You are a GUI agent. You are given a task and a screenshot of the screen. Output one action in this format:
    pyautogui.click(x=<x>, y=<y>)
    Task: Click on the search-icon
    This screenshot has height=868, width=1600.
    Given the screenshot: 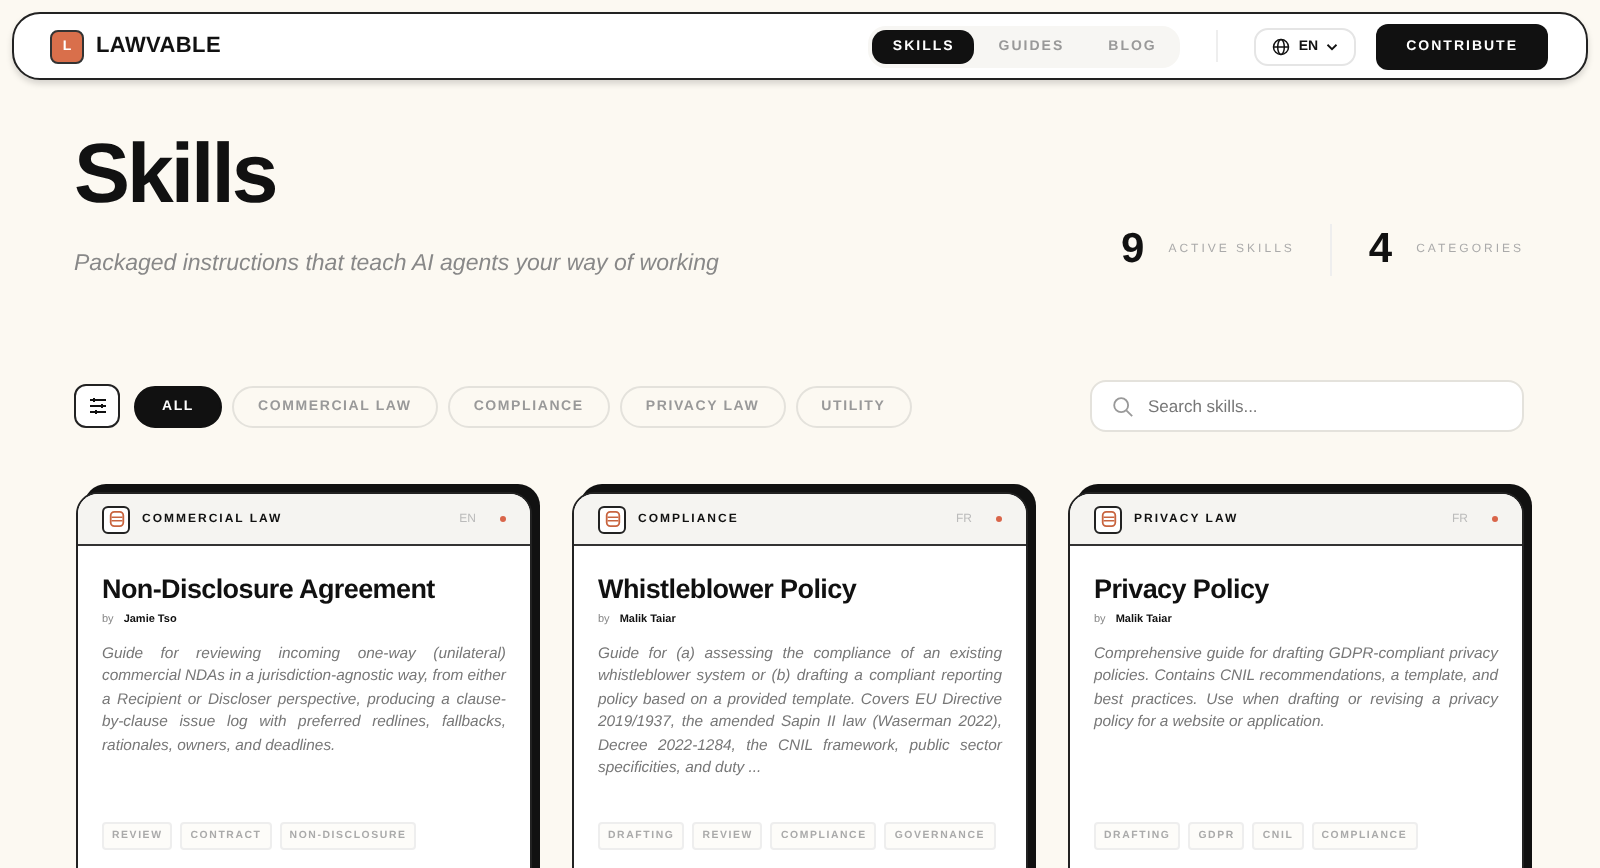 What is the action you would take?
    pyautogui.click(x=1123, y=406)
    